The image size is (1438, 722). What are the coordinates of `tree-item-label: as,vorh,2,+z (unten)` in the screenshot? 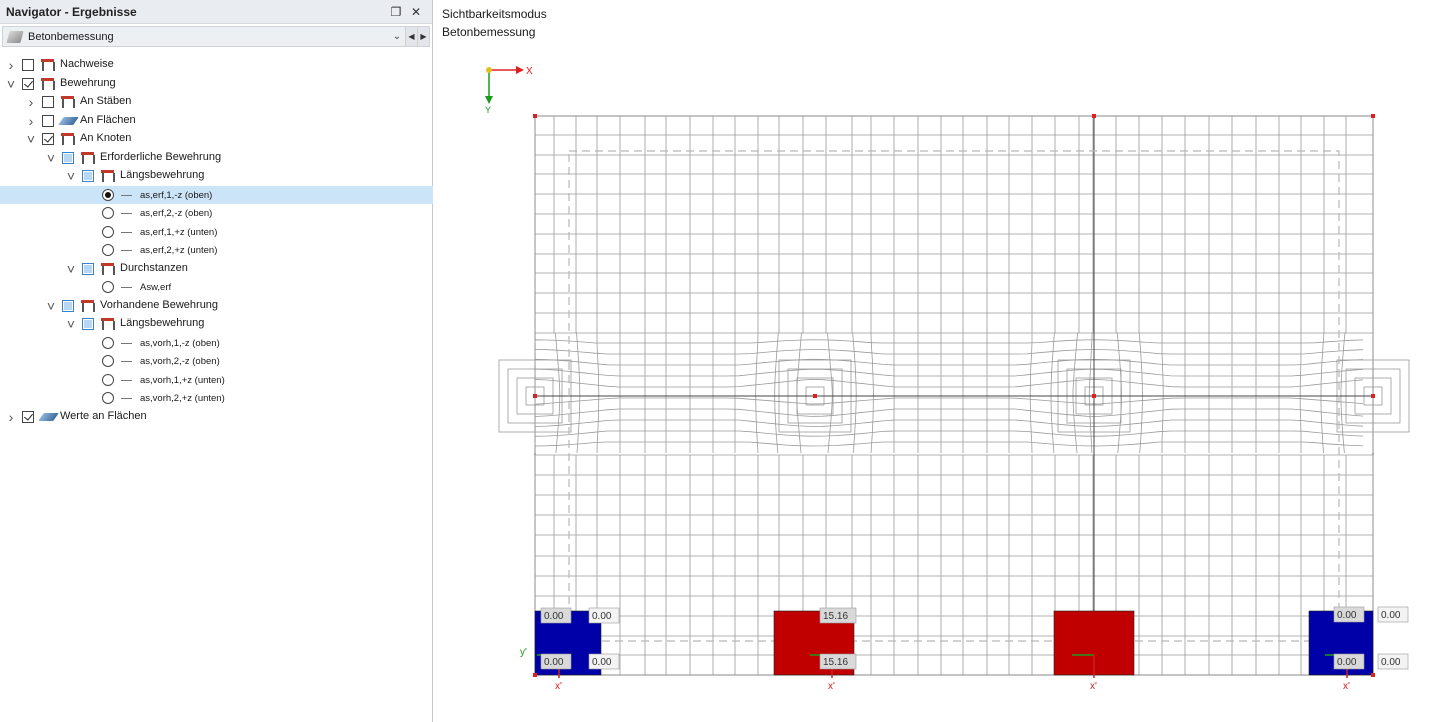 It's located at (182, 398).